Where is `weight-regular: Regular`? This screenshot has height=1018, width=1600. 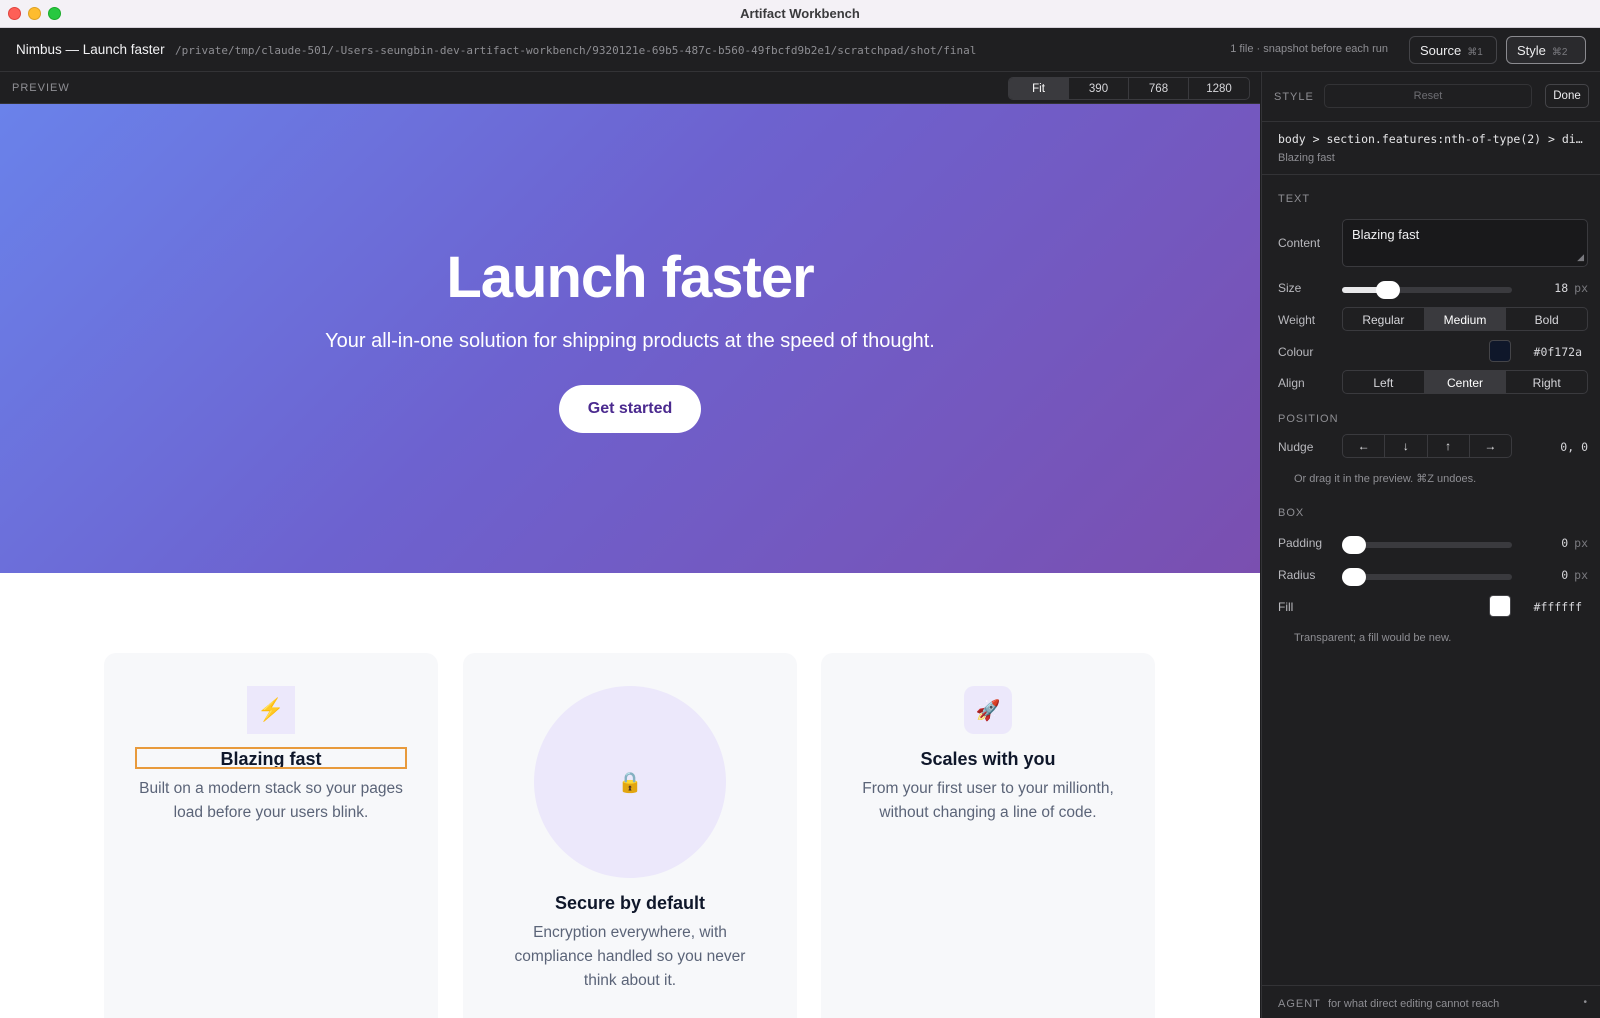
weight-regular: Regular is located at coordinates (1384, 319).